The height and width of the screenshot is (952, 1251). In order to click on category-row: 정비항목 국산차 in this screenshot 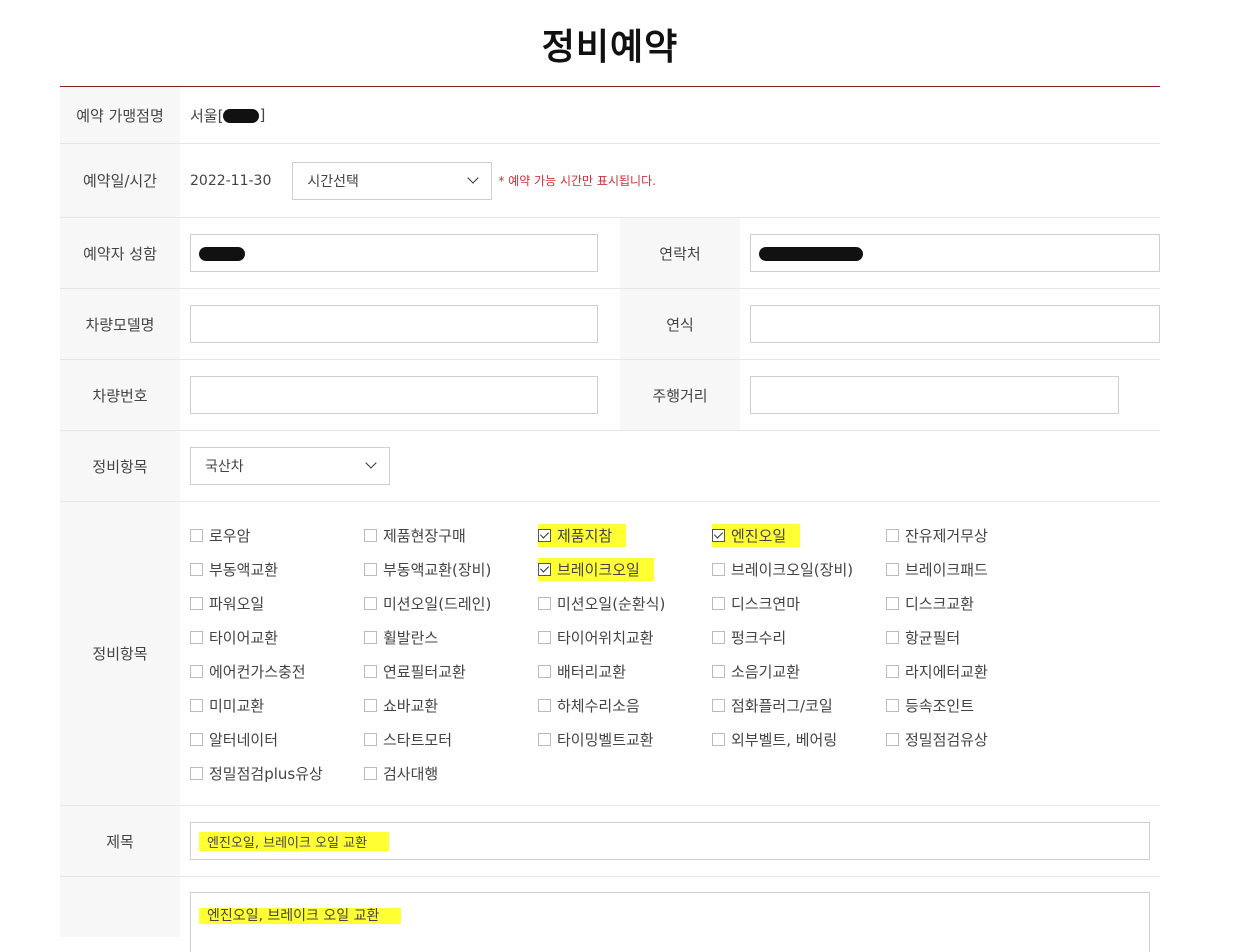, I will do `click(610, 466)`.